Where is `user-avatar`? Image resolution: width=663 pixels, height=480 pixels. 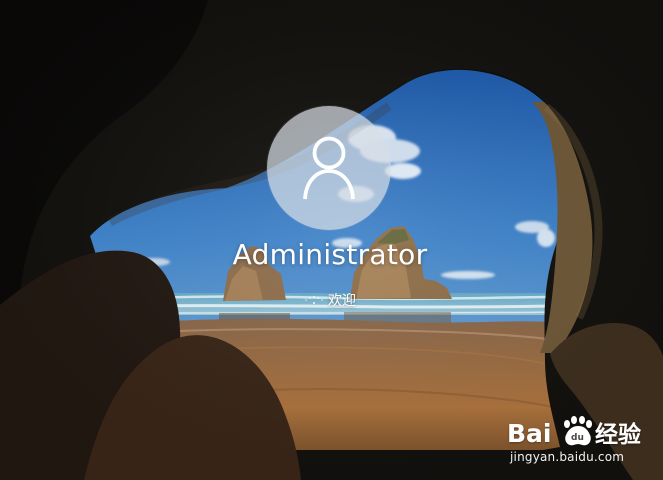
user-avatar is located at coordinates (329, 168).